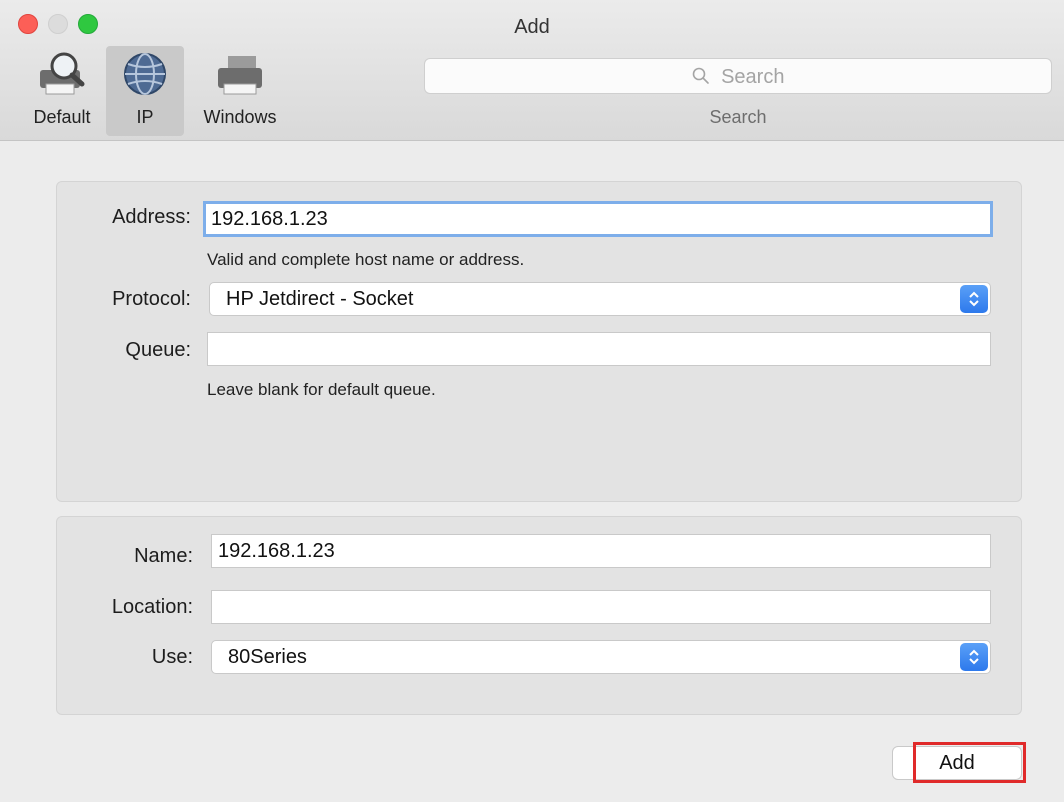 This screenshot has width=1064, height=802. I want to click on search-input: Search, so click(738, 76).